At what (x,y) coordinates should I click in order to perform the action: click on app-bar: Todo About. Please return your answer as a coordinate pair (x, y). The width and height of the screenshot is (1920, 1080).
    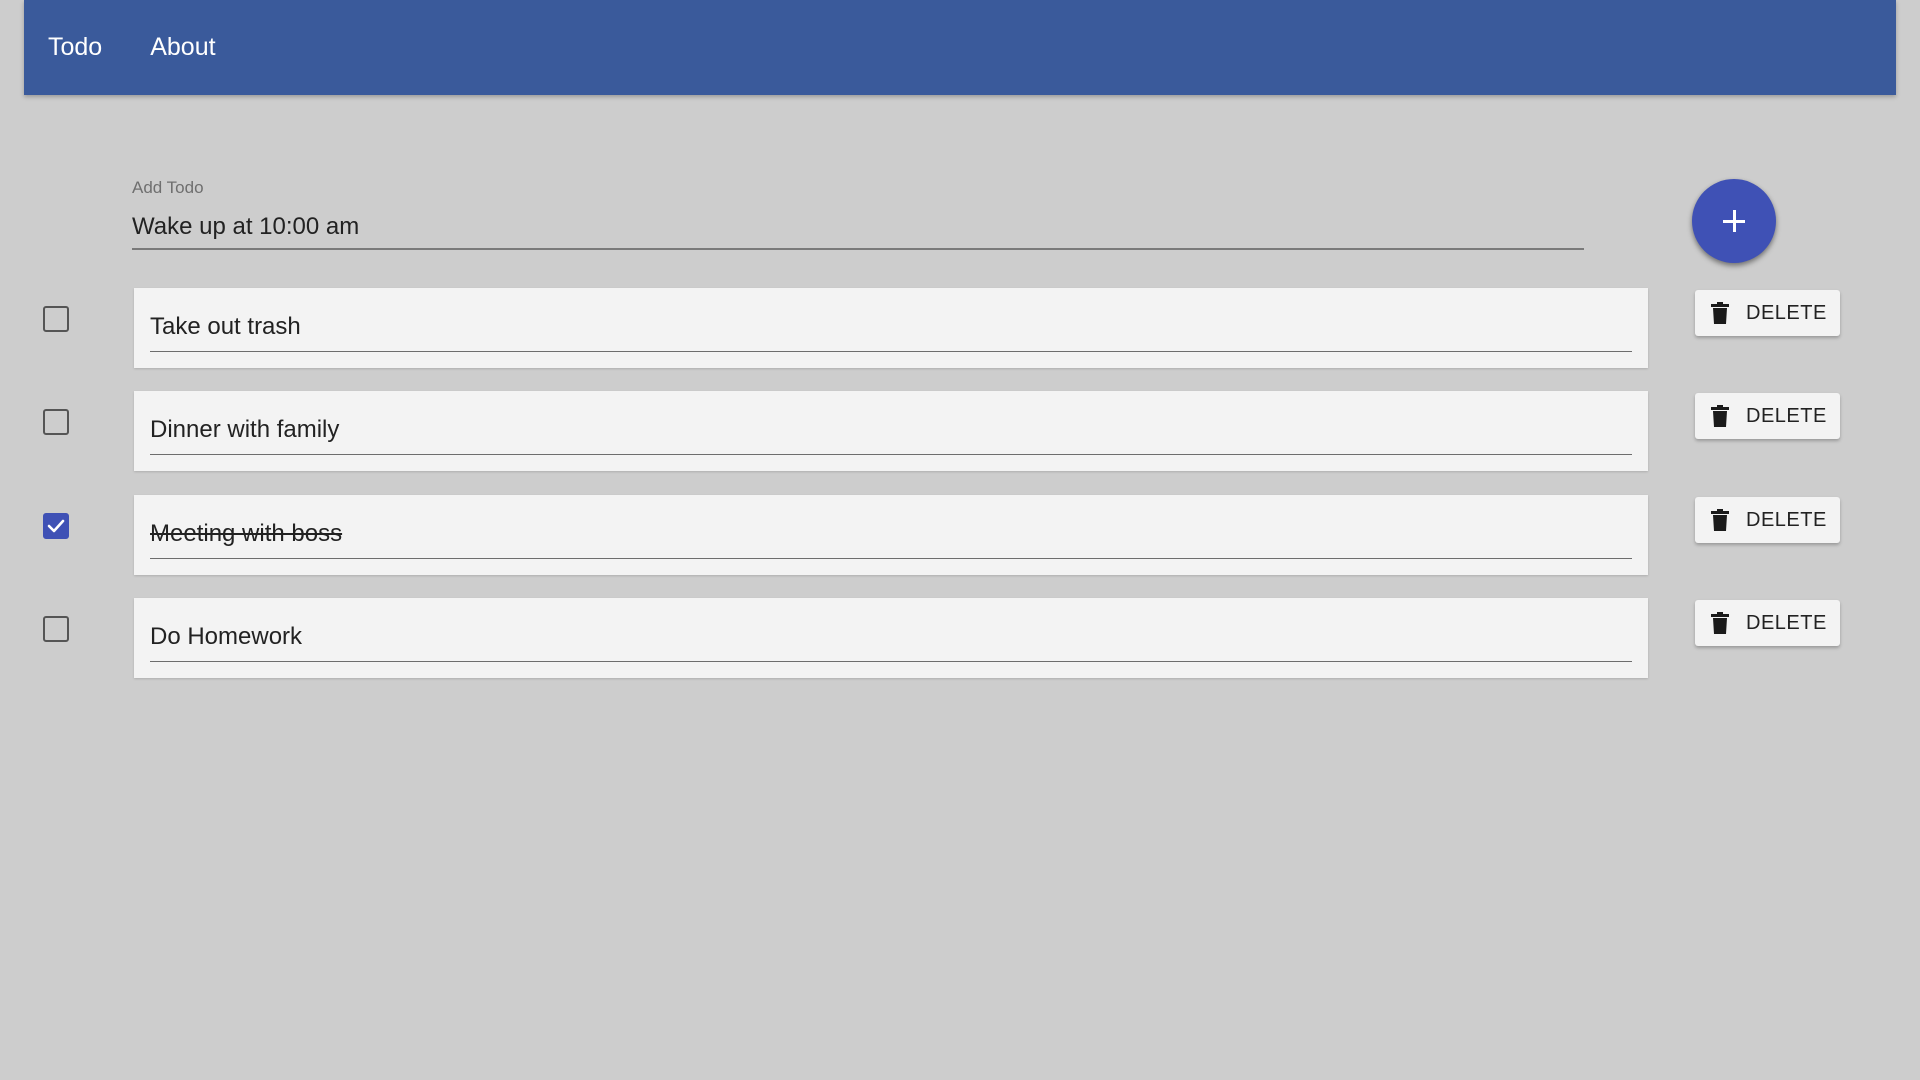
    Looking at the image, I should click on (960, 47).